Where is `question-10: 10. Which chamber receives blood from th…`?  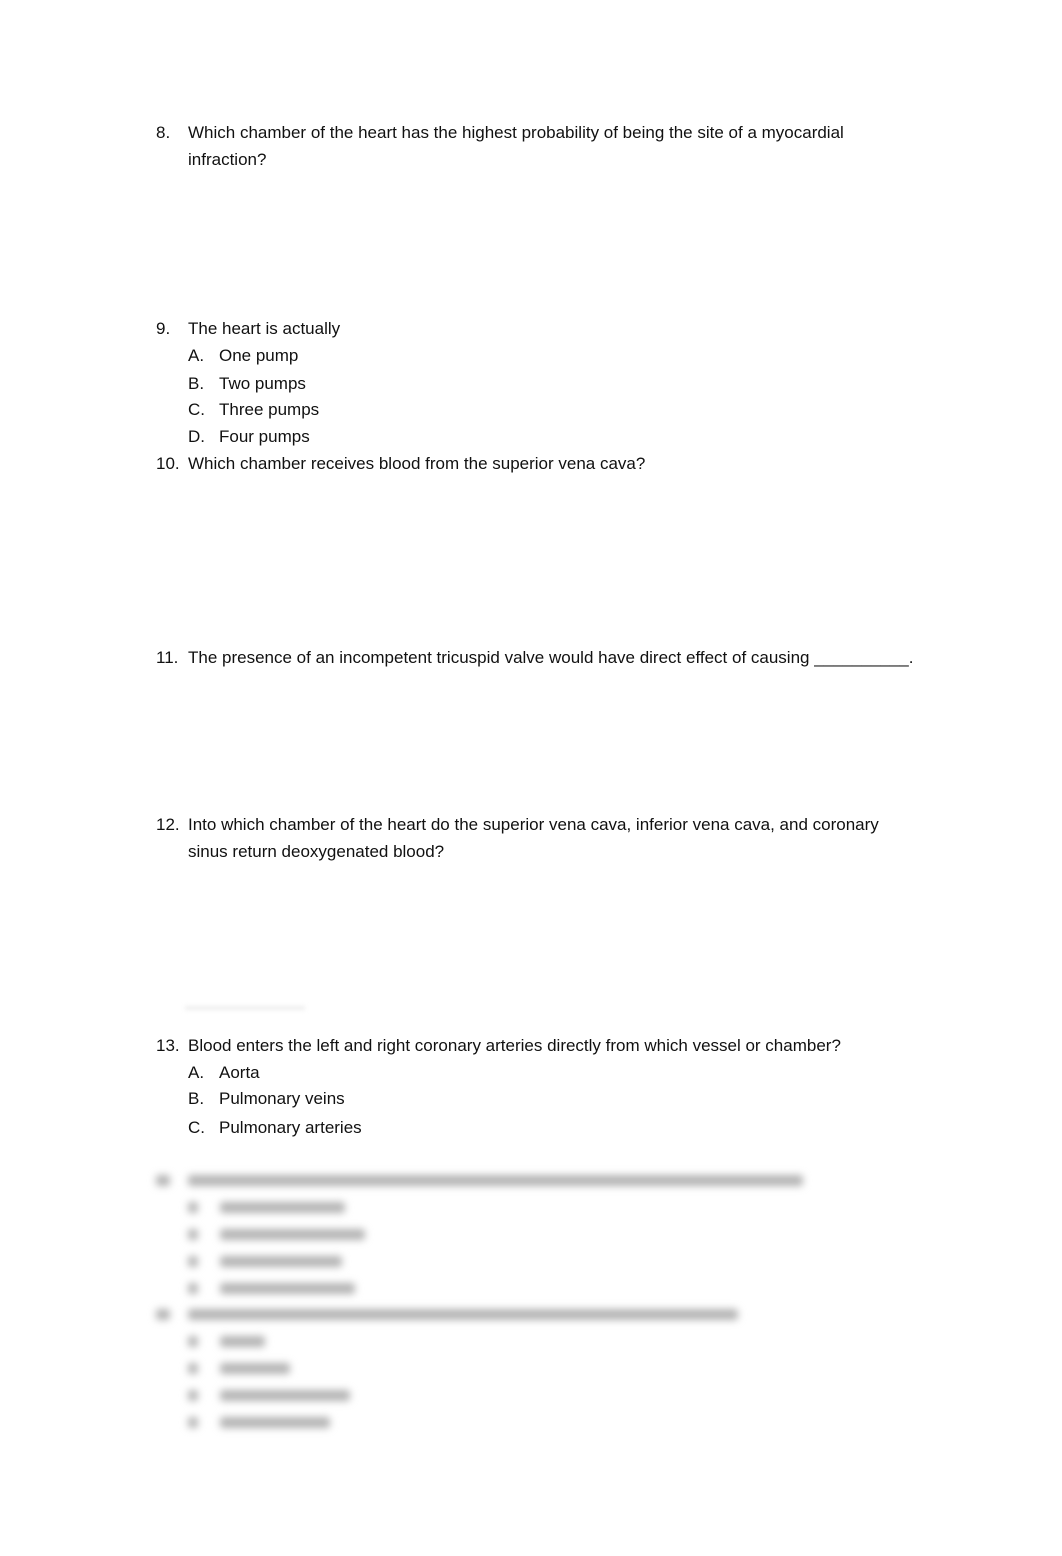
question-10: 10. Which chamber receives blood from th… is located at coordinates (526, 463).